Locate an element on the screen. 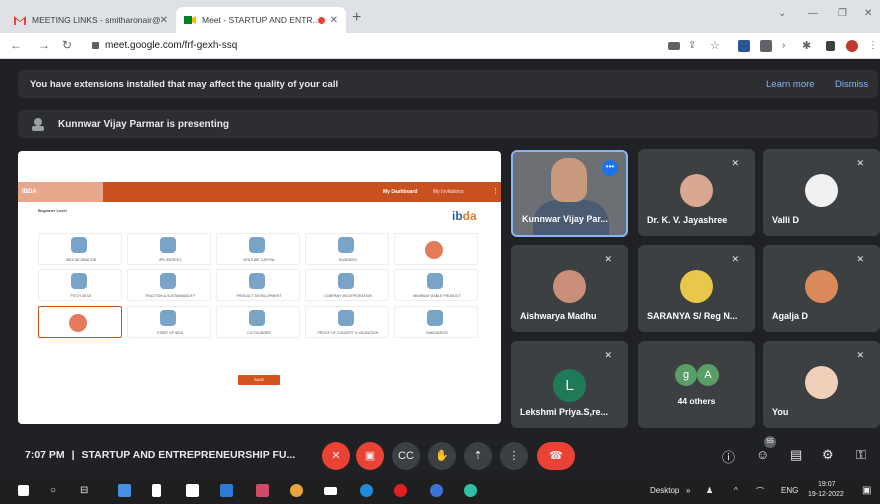 The image size is (880, 504). new-tab-button: + is located at coordinates (356, 18).